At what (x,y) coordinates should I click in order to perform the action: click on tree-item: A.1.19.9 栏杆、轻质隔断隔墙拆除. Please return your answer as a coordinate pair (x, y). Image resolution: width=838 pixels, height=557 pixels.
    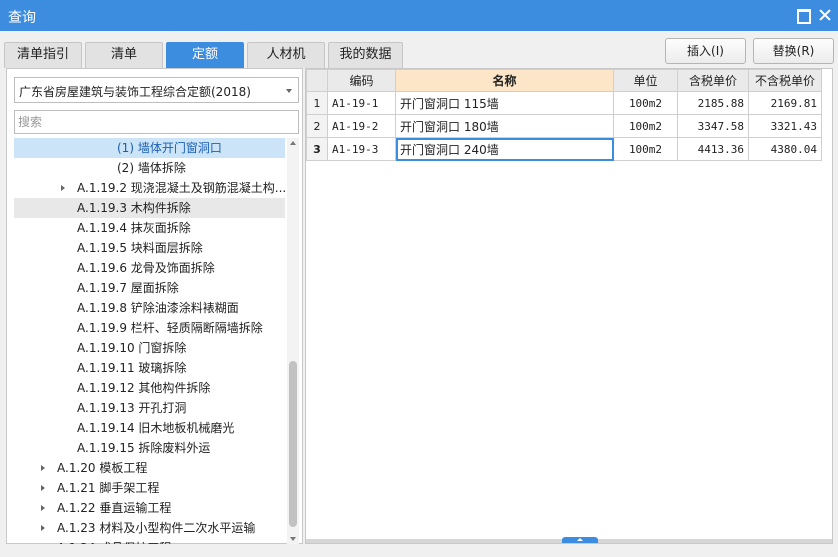
    Looking at the image, I should click on (149, 328).